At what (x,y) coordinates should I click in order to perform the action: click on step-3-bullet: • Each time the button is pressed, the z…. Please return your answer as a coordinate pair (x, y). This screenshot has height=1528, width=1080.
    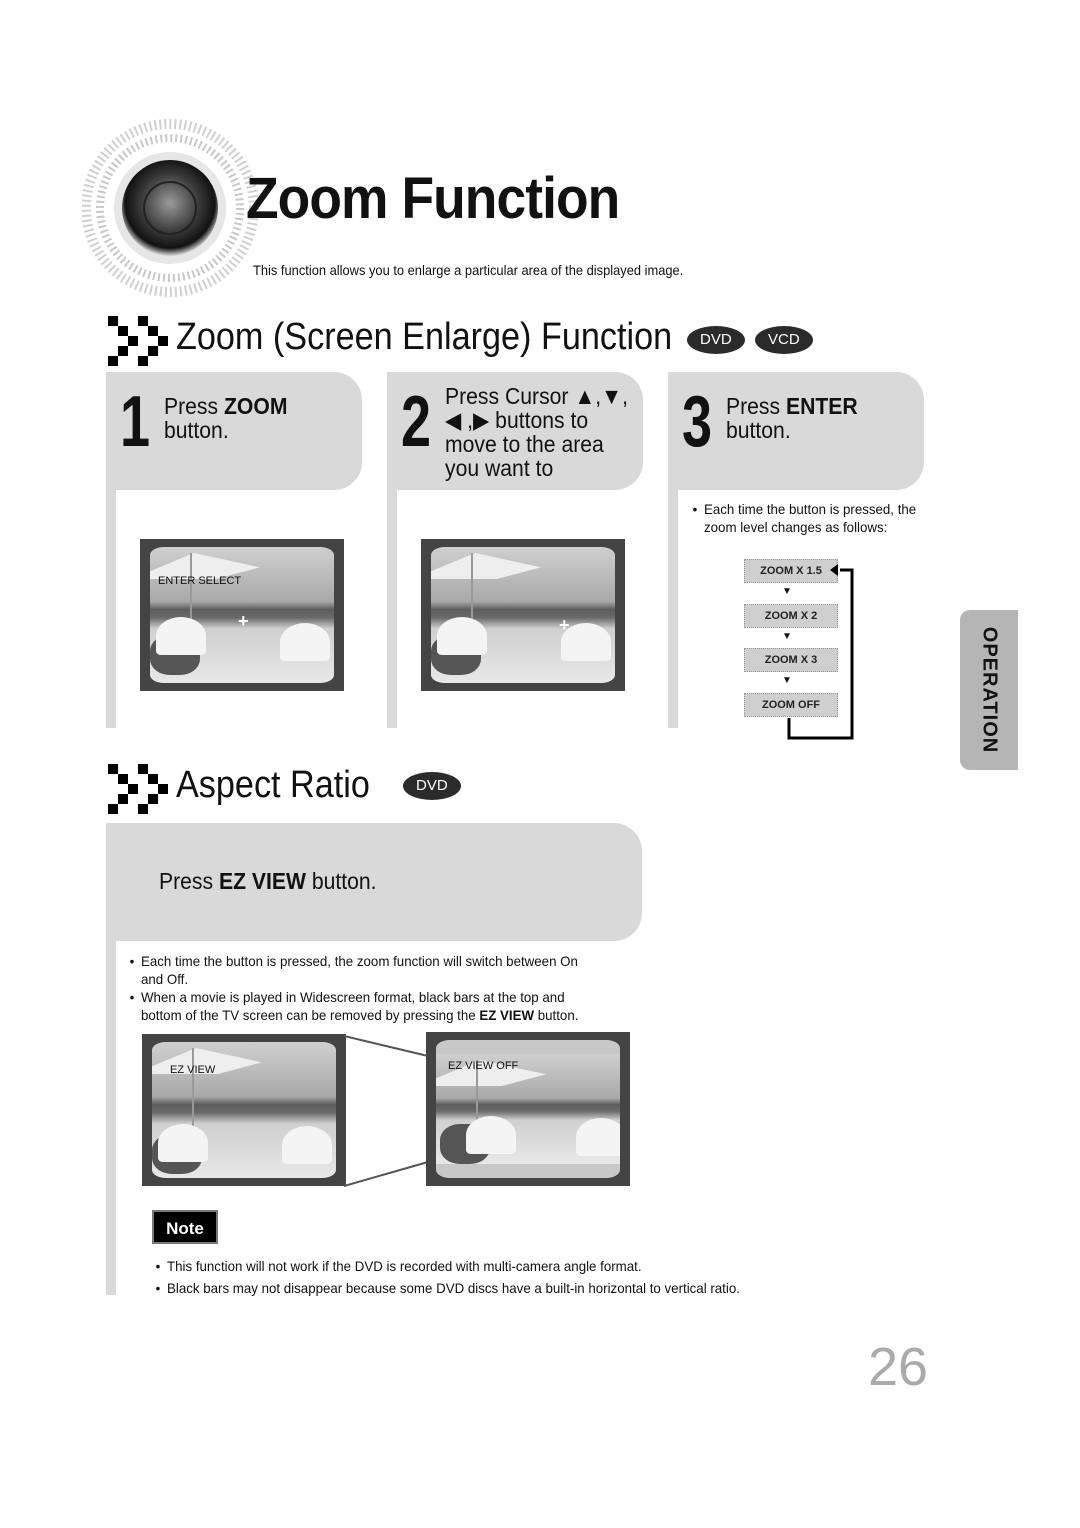
    Looking at the image, I should click on (804, 518).